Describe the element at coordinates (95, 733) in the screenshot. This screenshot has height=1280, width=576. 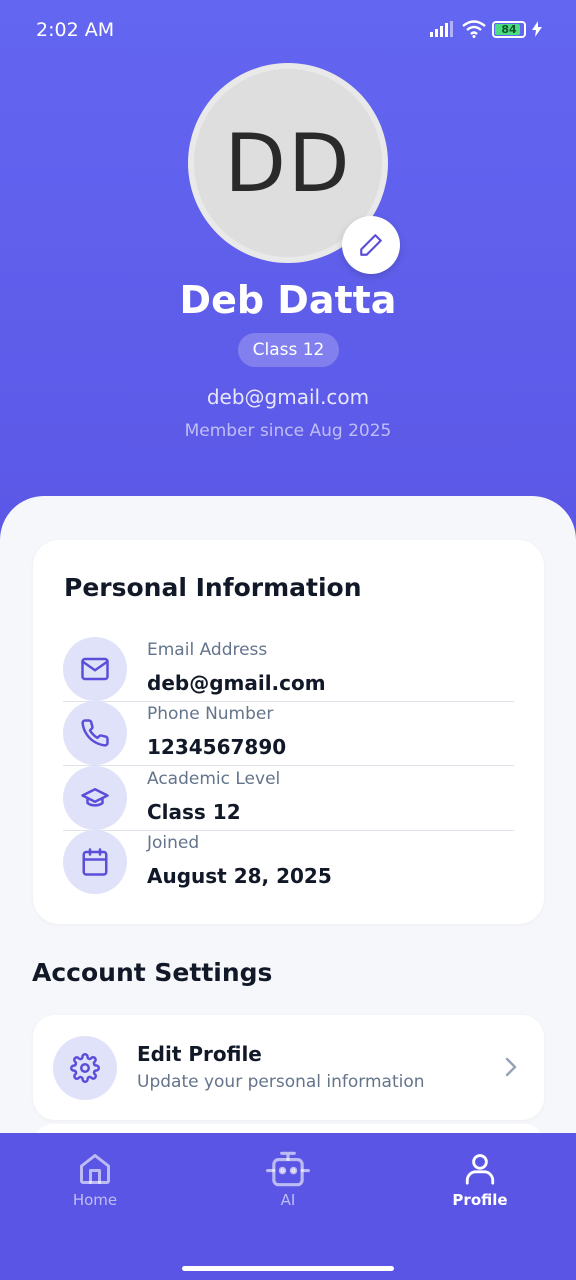
I see `phone-icon` at that location.